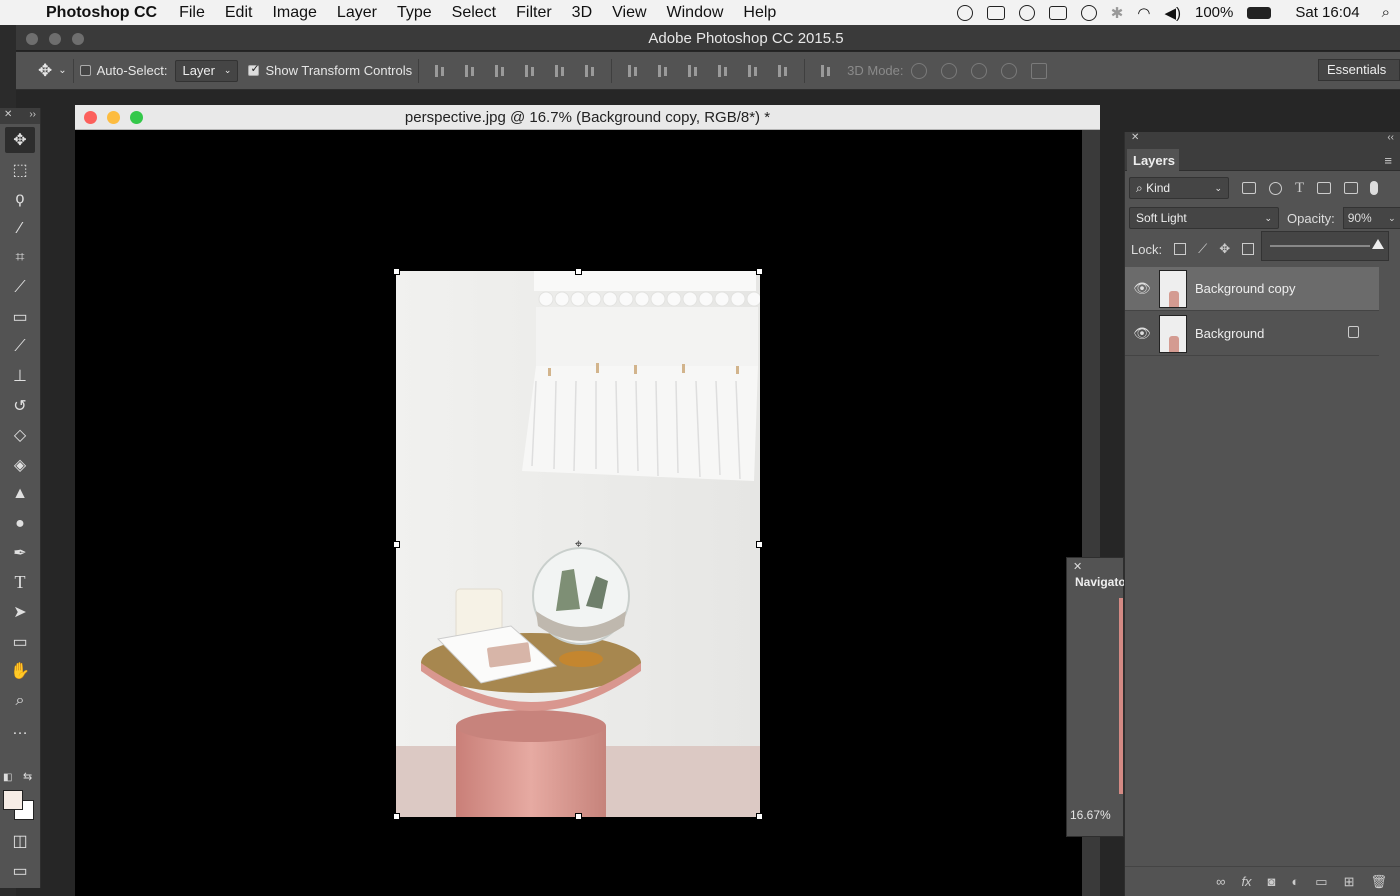  What do you see at coordinates (32, 116) in the screenshot?
I see `collapse-icon: ››` at bounding box center [32, 116].